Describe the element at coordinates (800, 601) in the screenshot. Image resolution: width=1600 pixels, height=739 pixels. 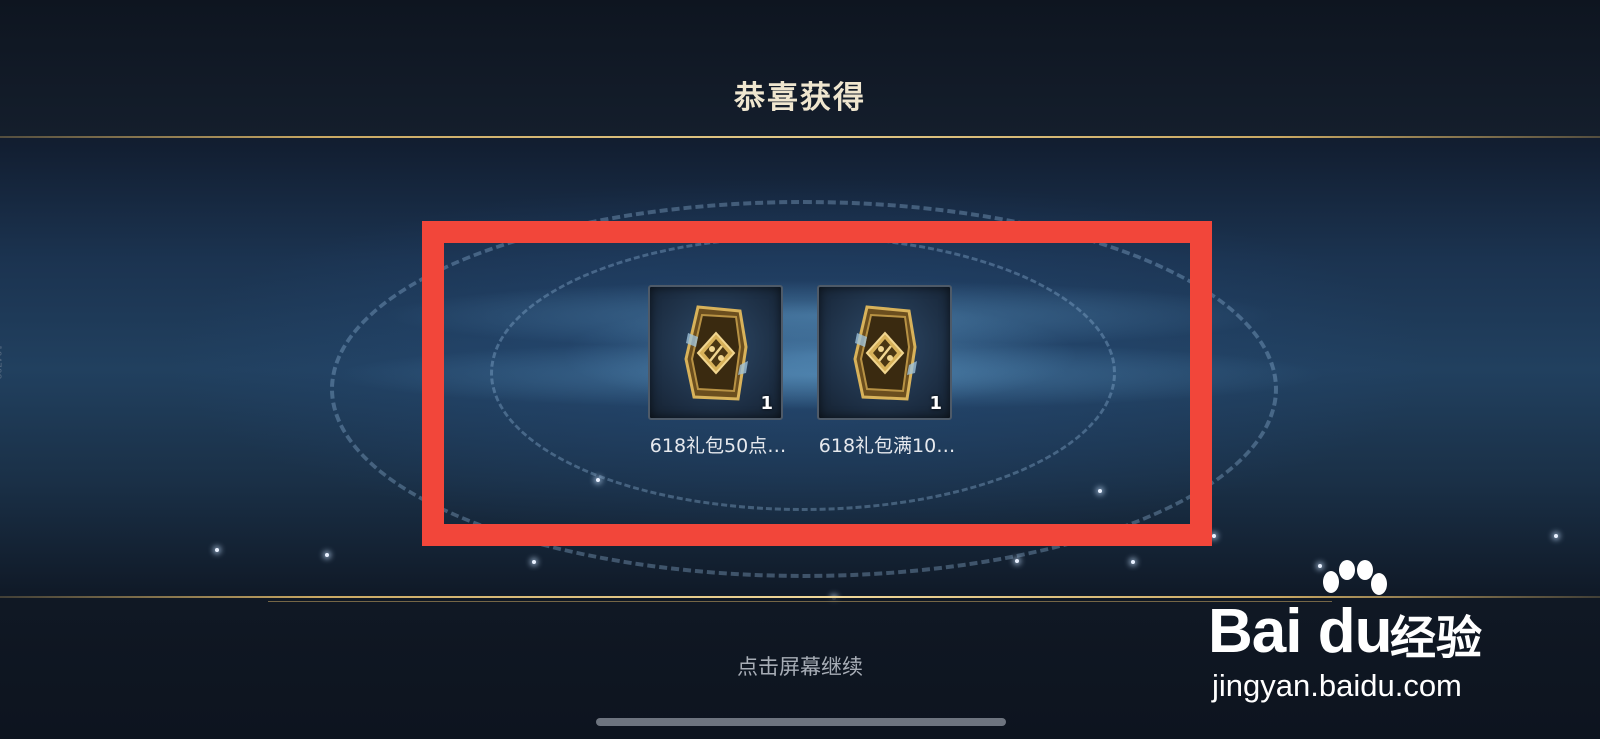
I see `gold-divider-bottom-thin` at that location.